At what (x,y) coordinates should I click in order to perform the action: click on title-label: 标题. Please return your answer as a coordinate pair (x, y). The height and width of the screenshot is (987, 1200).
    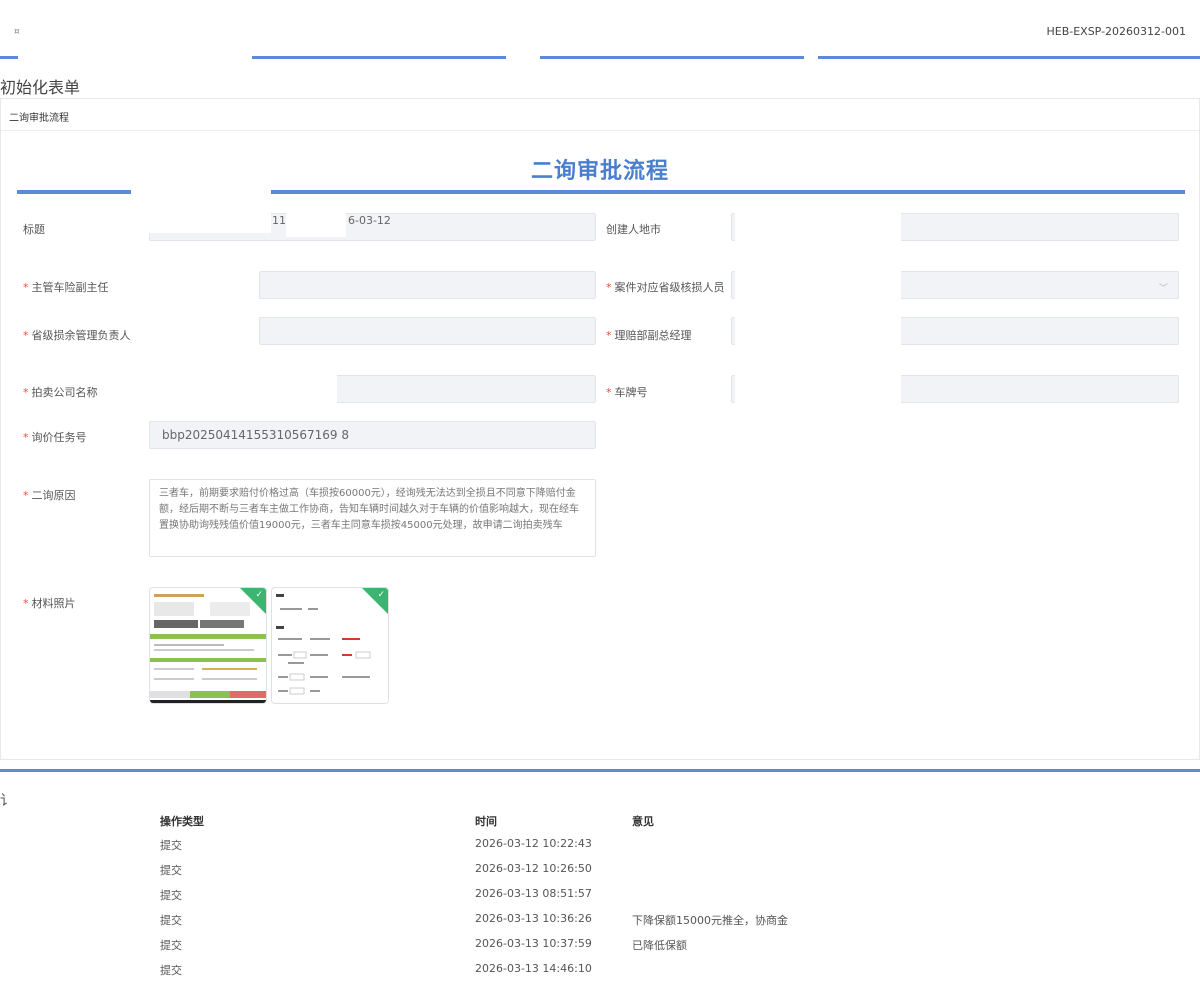
    Looking at the image, I should click on (34, 229).